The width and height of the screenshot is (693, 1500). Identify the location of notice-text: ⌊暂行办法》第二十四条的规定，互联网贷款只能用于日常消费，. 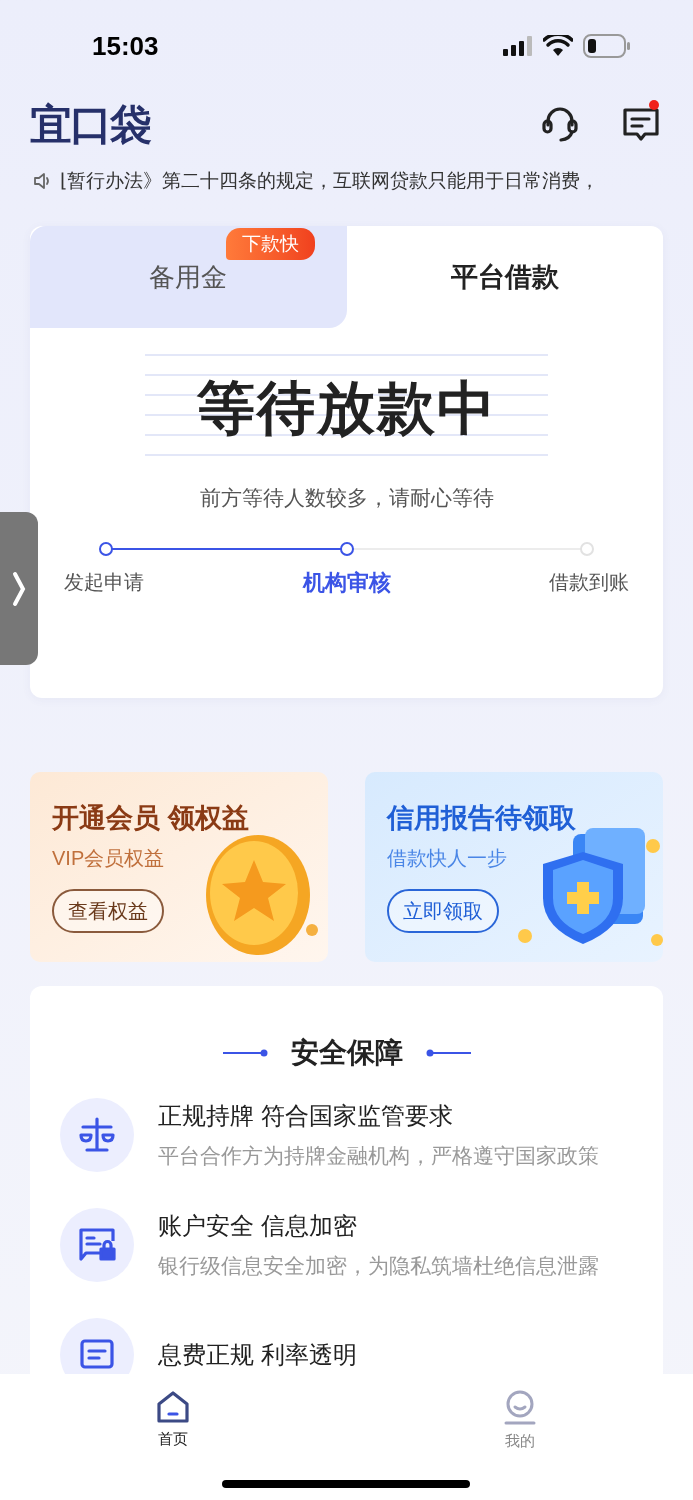
(329, 180).